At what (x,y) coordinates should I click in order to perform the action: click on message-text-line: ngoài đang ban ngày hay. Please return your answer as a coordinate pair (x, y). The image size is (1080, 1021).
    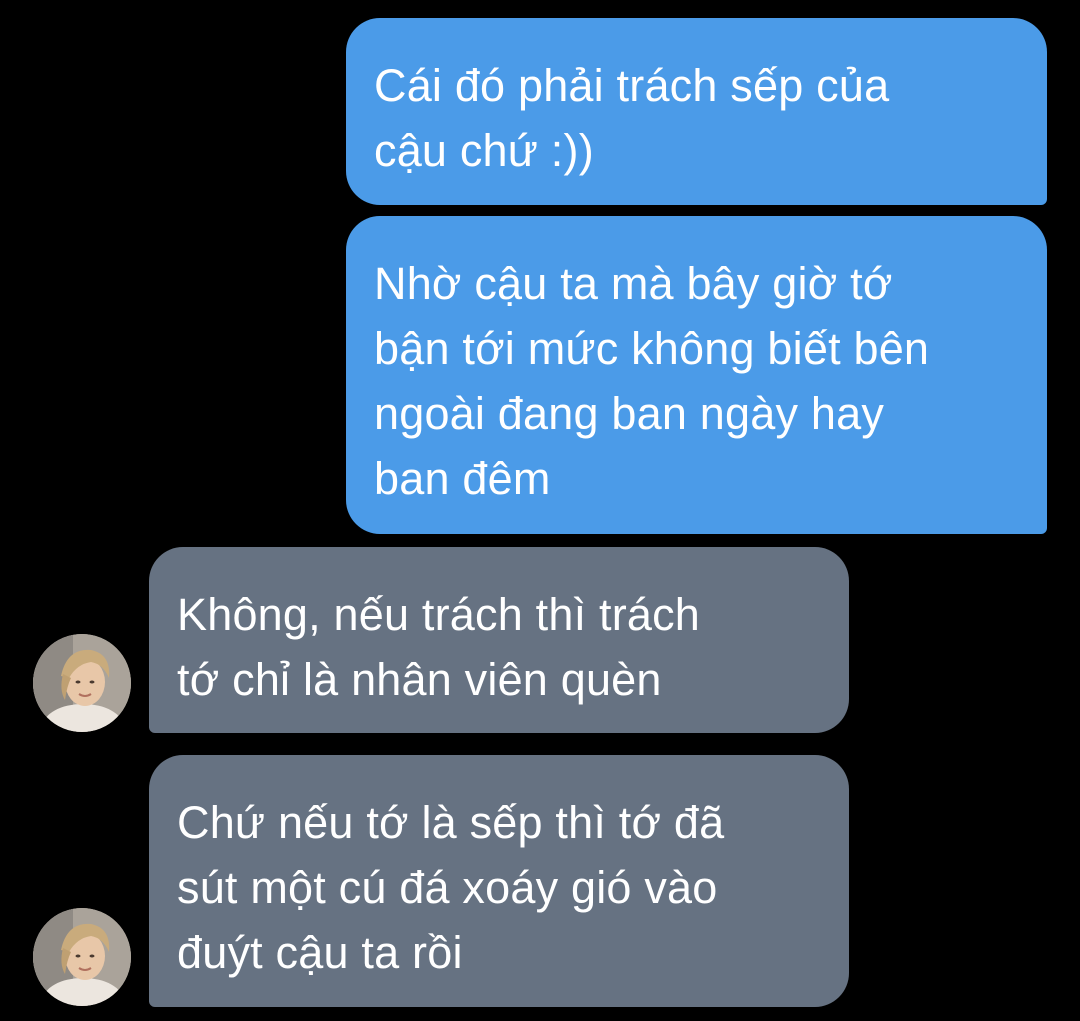
    Looking at the image, I should click on (629, 413).